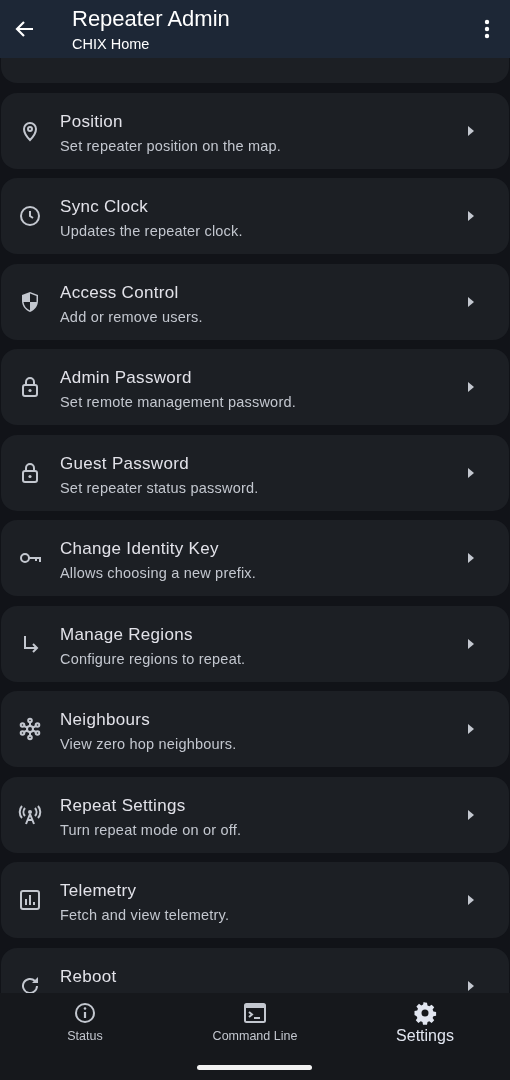 The width and height of the screenshot is (510, 1080). I want to click on setting-card: Telemetry Fetch and view telemetry., so click(255, 900).